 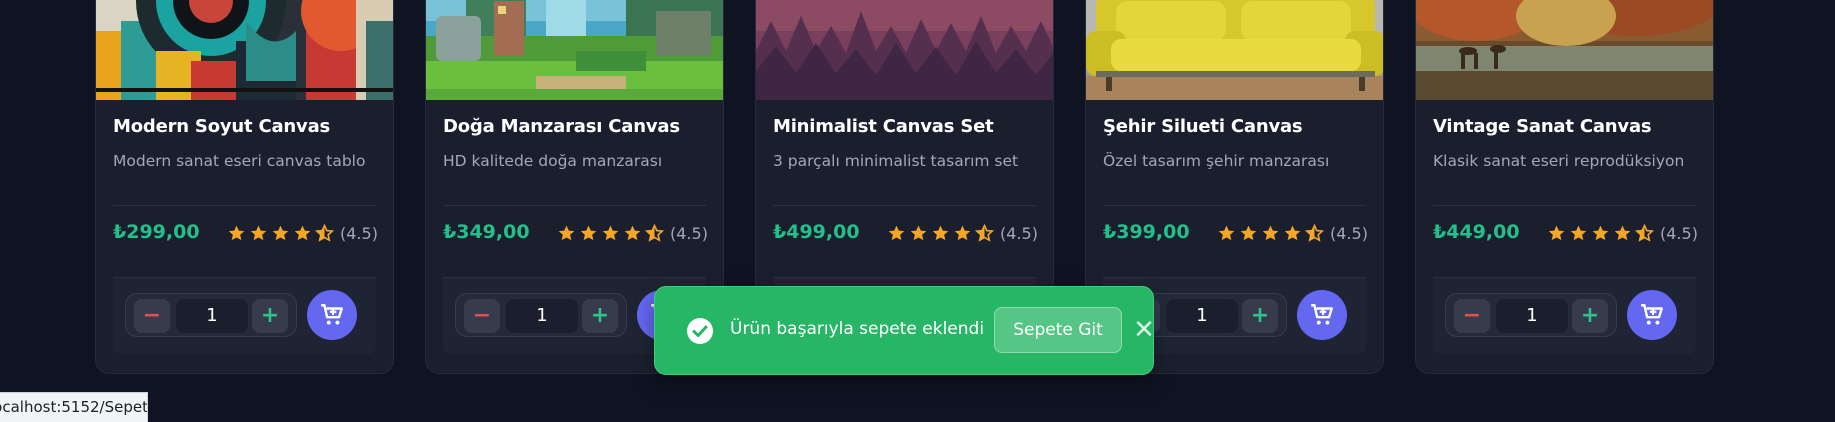 I want to click on product-price: ₺499,00, so click(x=816, y=232).